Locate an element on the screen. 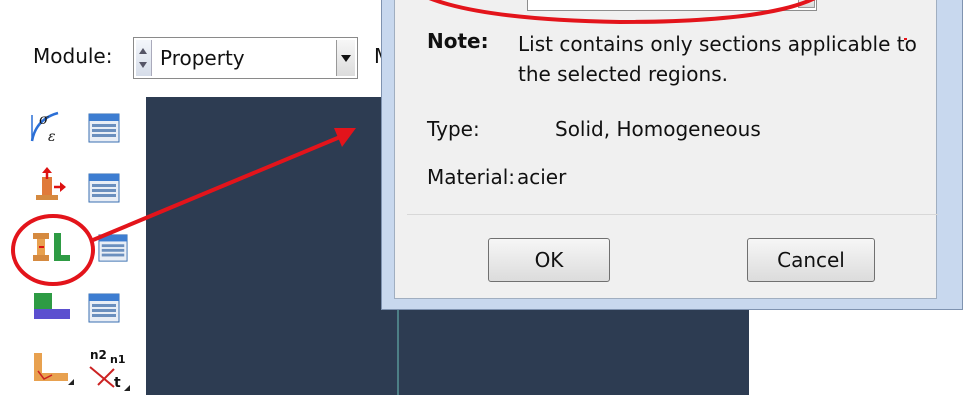  module-label: Module: is located at coordinates (73, 56).